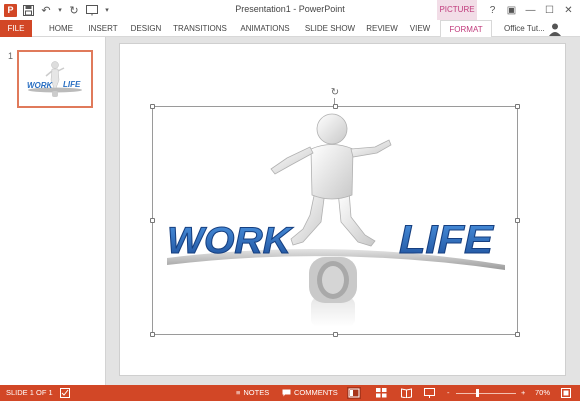  Describe the element at coordinates (517, 220) in the screenshot. I see `resize-handle-right` at that location.